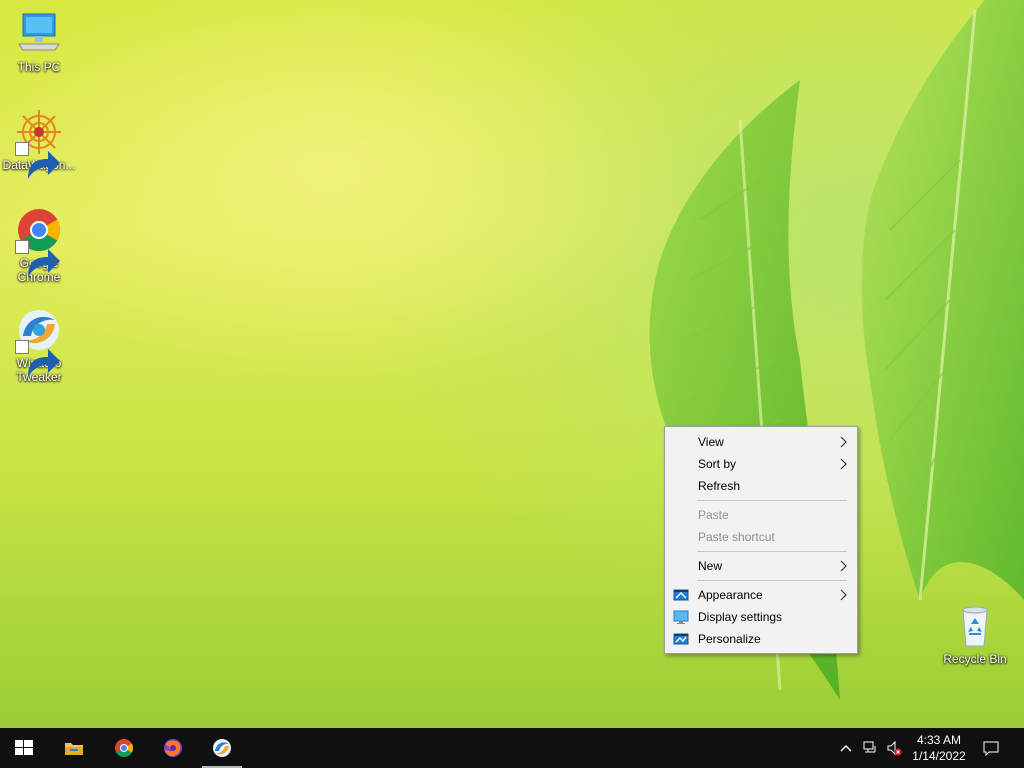 This screenshot has width=1024, height=768. Describe the element at coordinates (711, 442) in the screenshot. I see `menu-item-label: View` at that location.